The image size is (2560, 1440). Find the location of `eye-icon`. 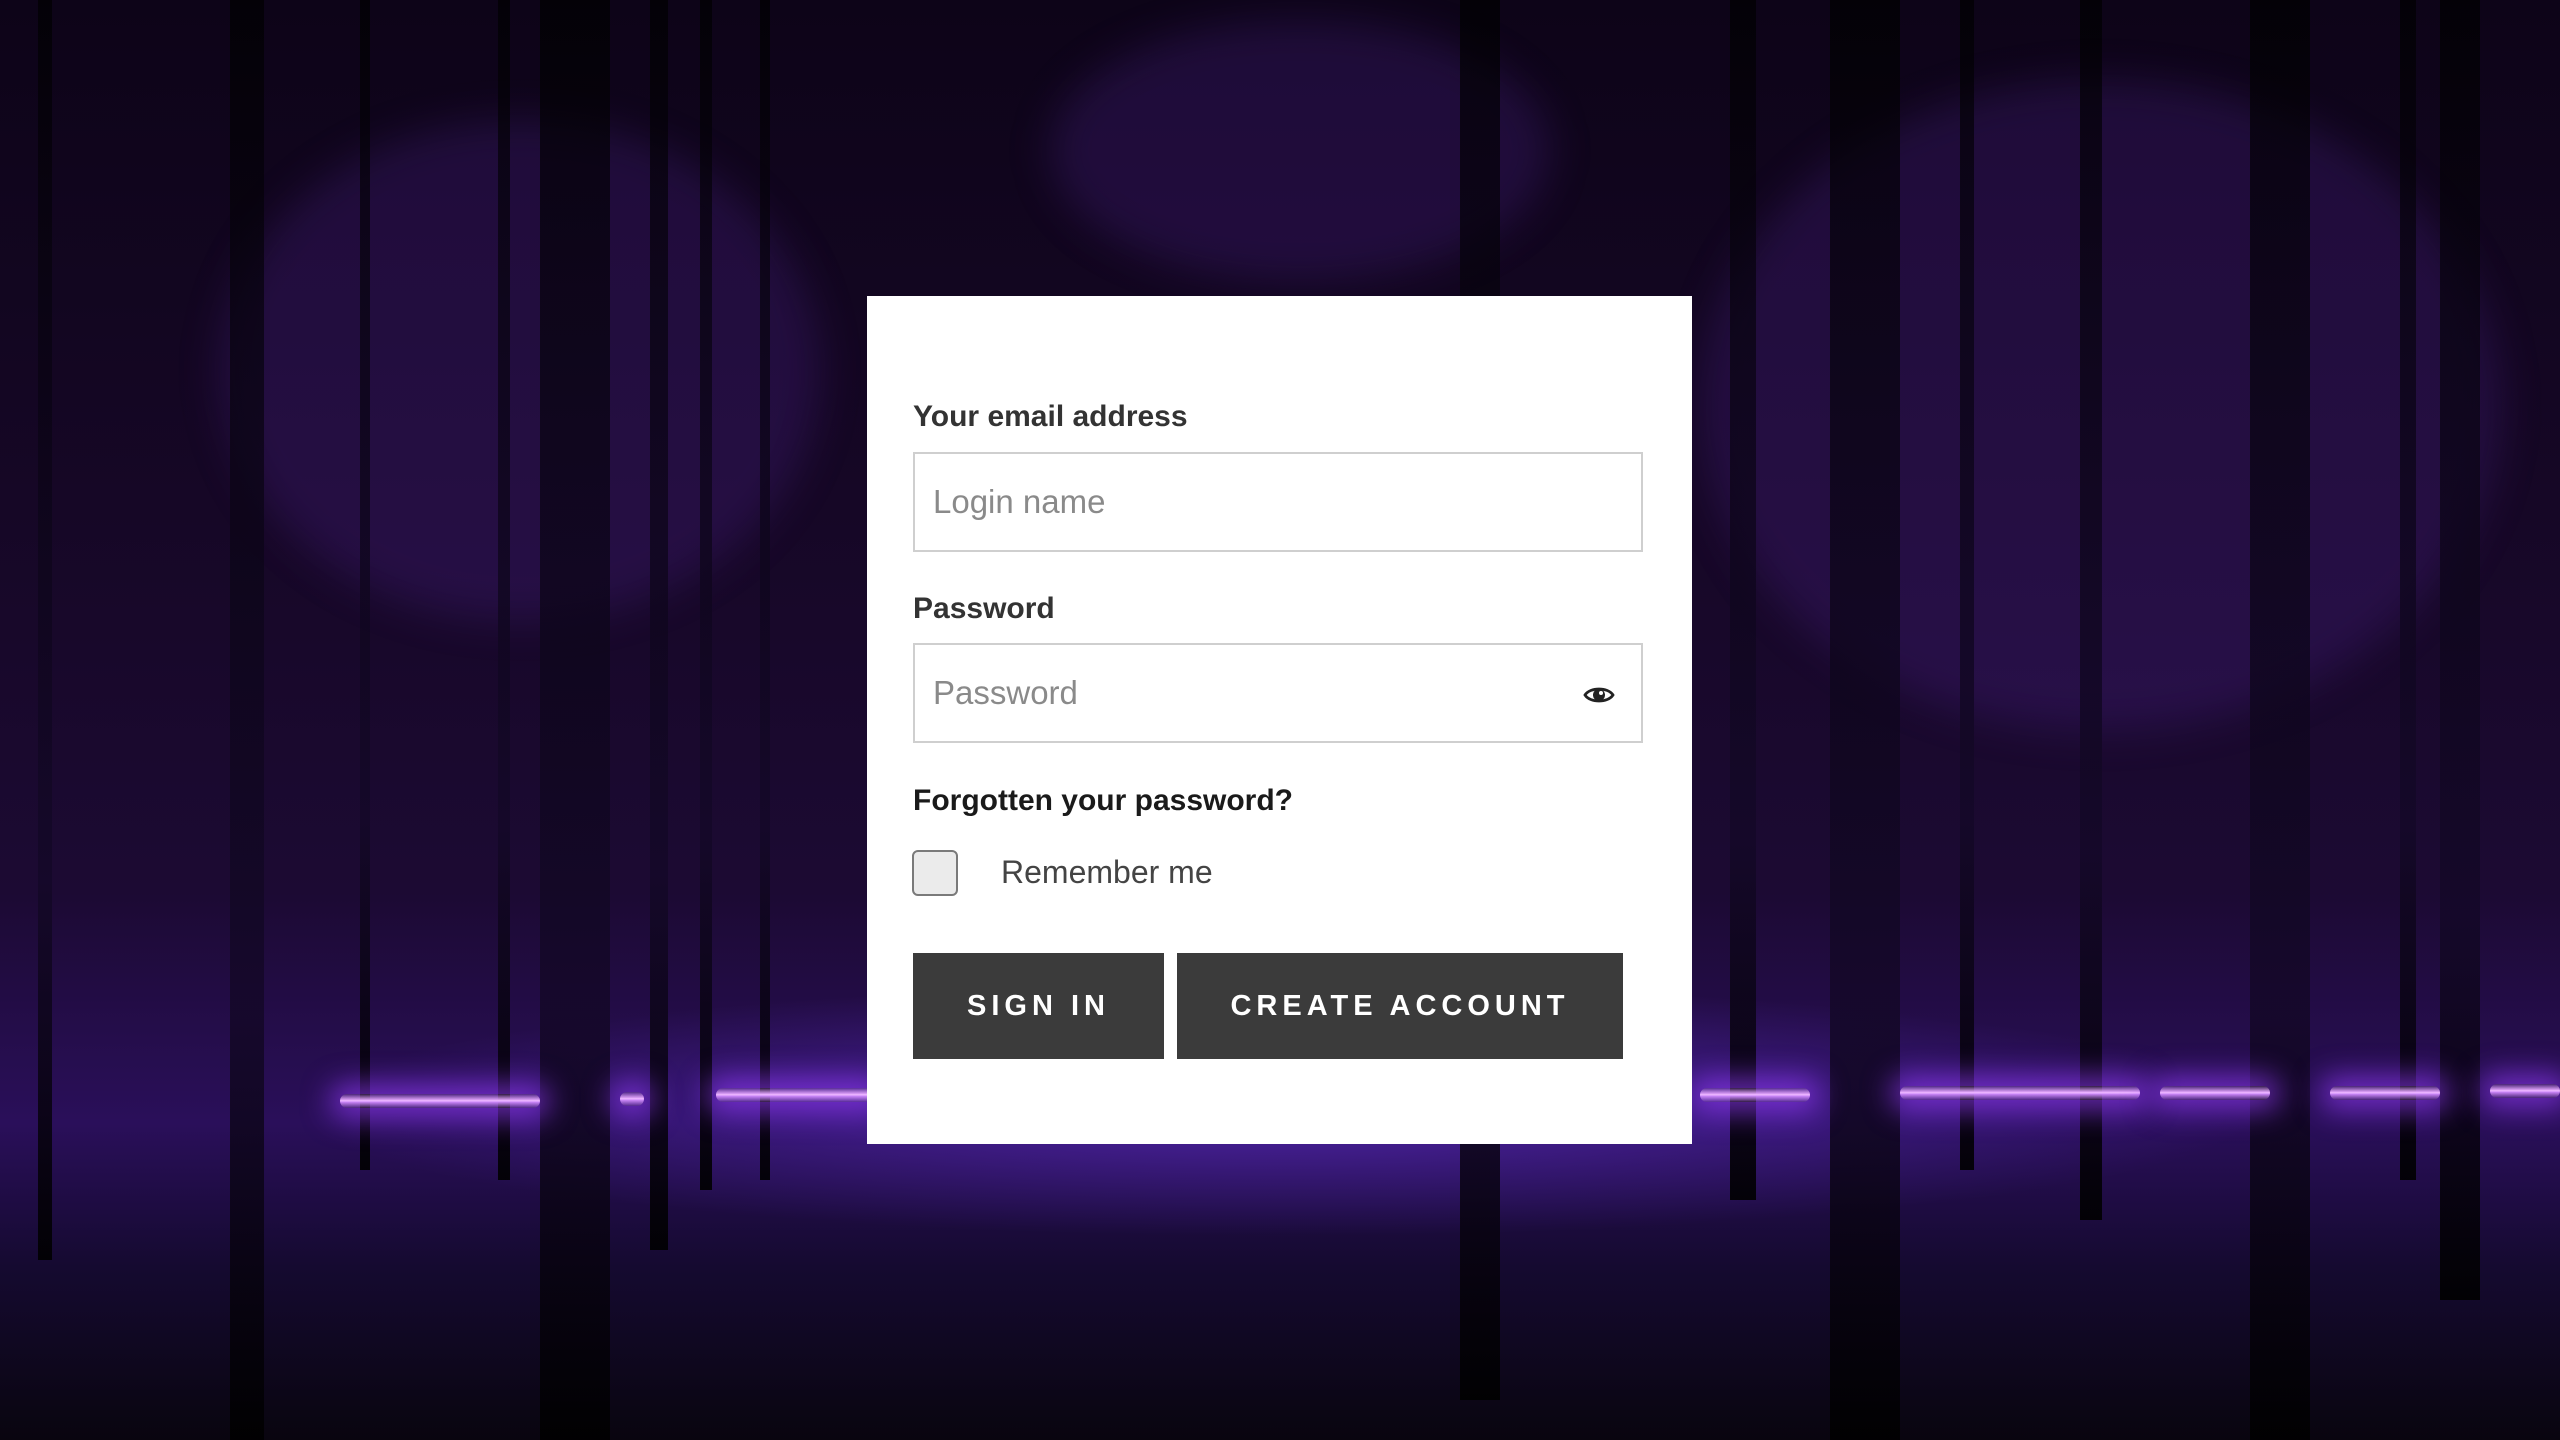

eye-icon is located at coordinates (1599, 695).